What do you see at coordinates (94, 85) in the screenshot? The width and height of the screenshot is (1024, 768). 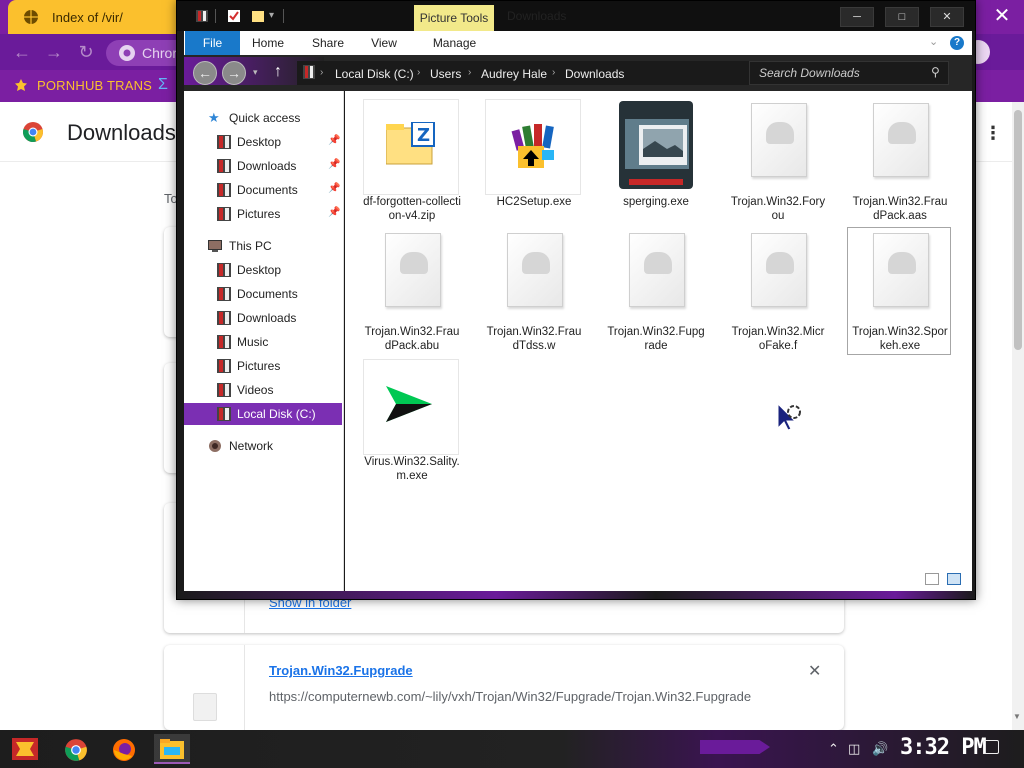 I see `bookmark-item: PORNHUB TRANS` at bounding box center [94, 85].